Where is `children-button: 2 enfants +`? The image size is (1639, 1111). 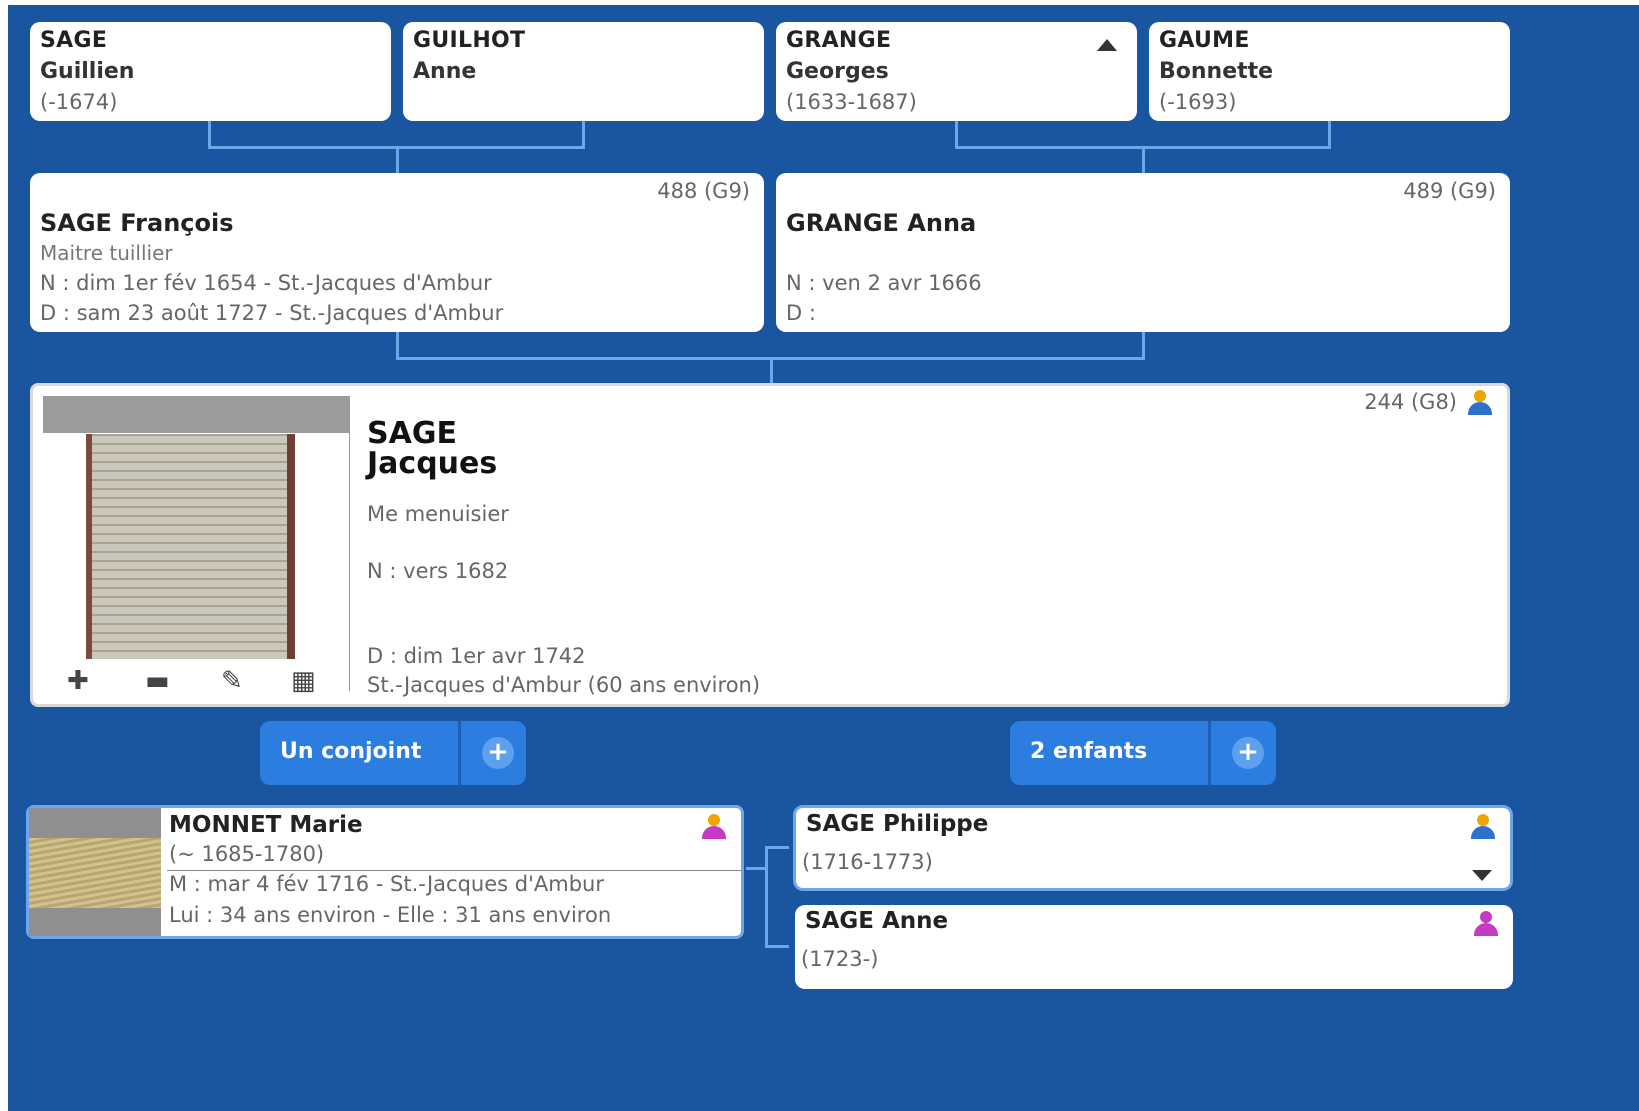
children-button: 2 enfants + is located at coordinates (1143, 753).